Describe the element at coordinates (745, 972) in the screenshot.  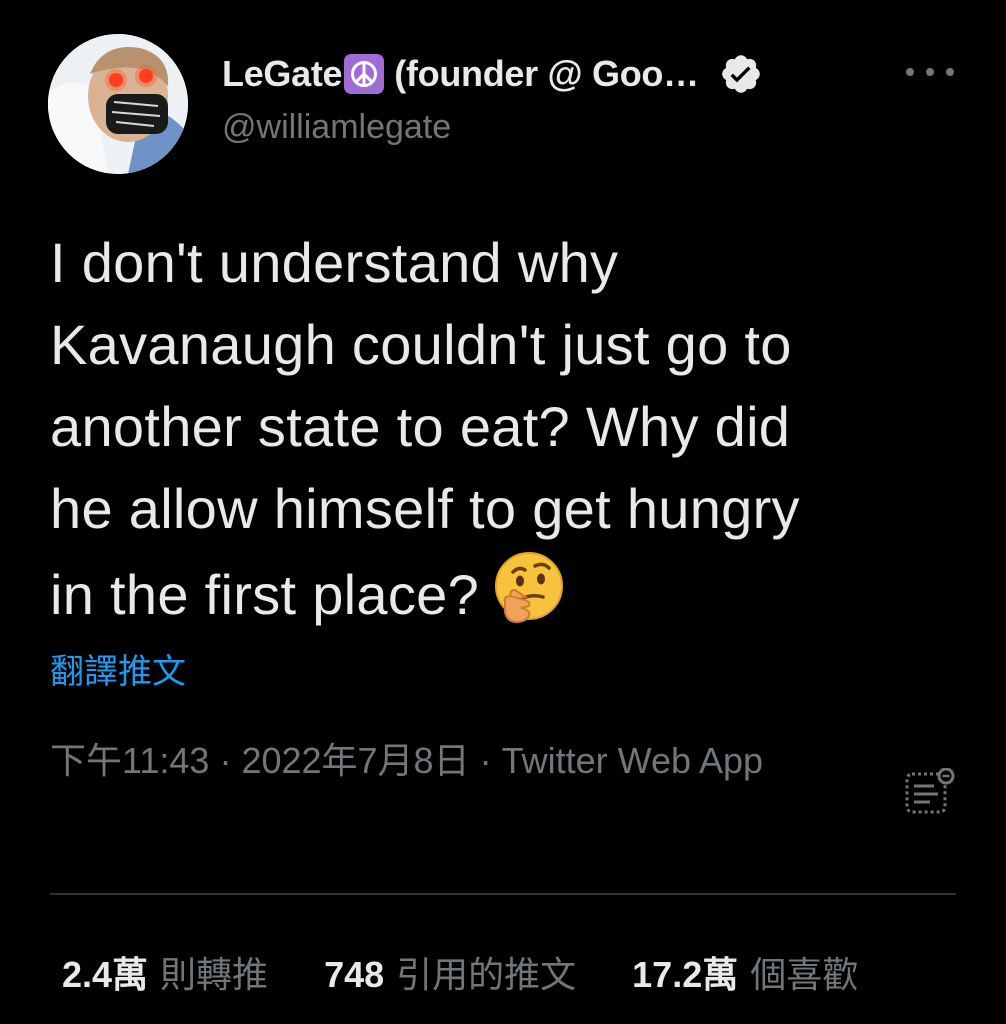
I see `likes-stat: 17.2萬 個喜歡` at that location.